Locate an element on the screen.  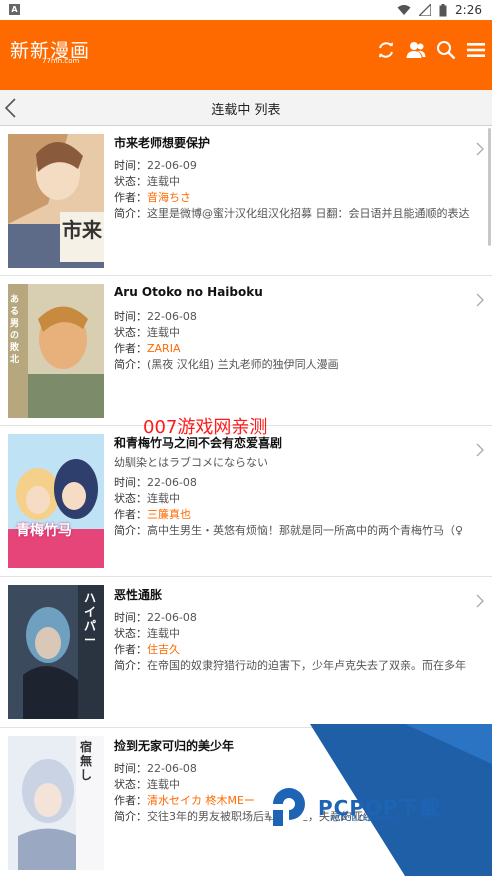
clock: 2:26 is located at coordinates (468, 10).